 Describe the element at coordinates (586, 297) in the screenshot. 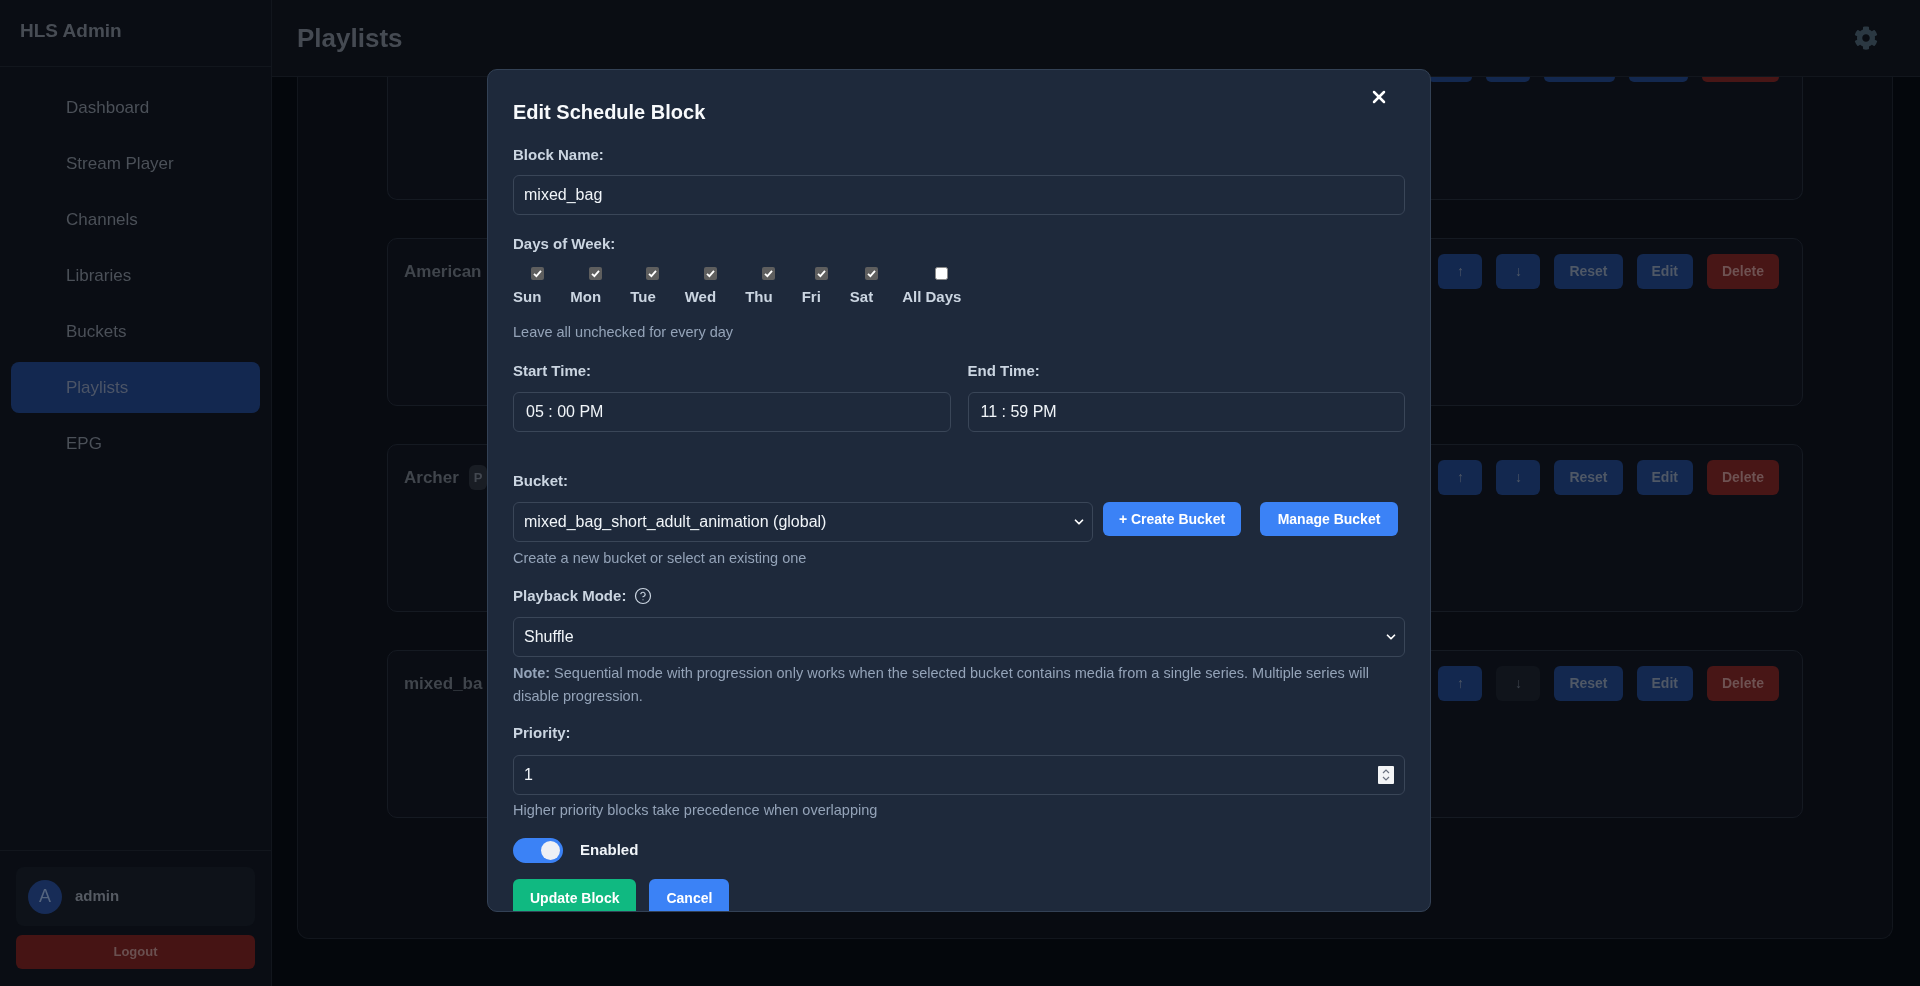

I see `day-label: Mon` at that location.